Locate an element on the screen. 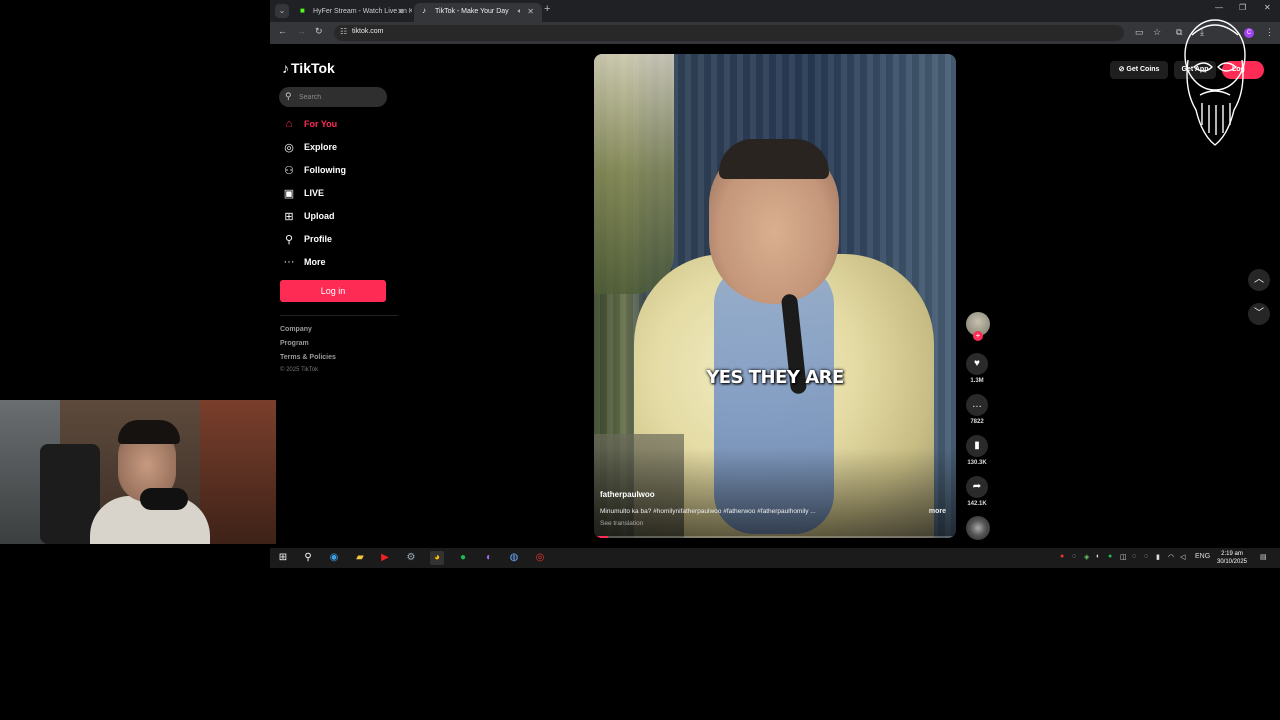  chevron-up-icon: ︿ is located at coordinates (1259, 279).